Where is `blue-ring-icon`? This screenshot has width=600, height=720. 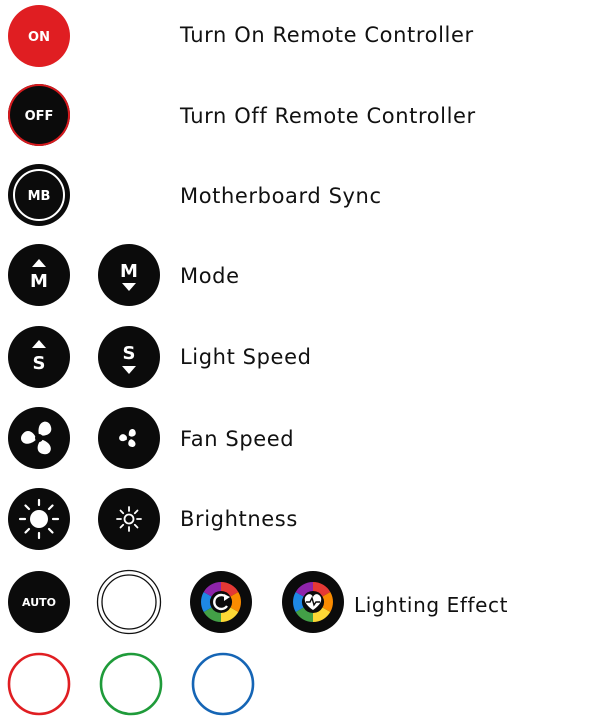 blue-ring-icon is located at coordinates (223, 684).